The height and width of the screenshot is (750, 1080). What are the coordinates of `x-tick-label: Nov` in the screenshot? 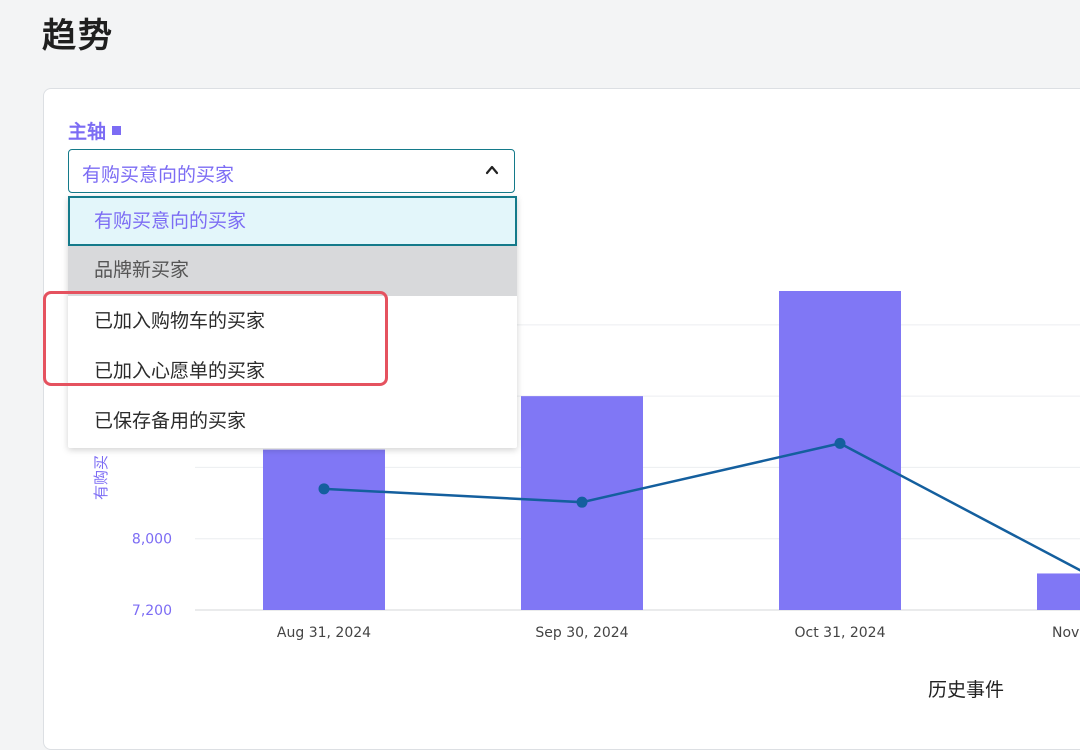 It's located at (1065, 633).